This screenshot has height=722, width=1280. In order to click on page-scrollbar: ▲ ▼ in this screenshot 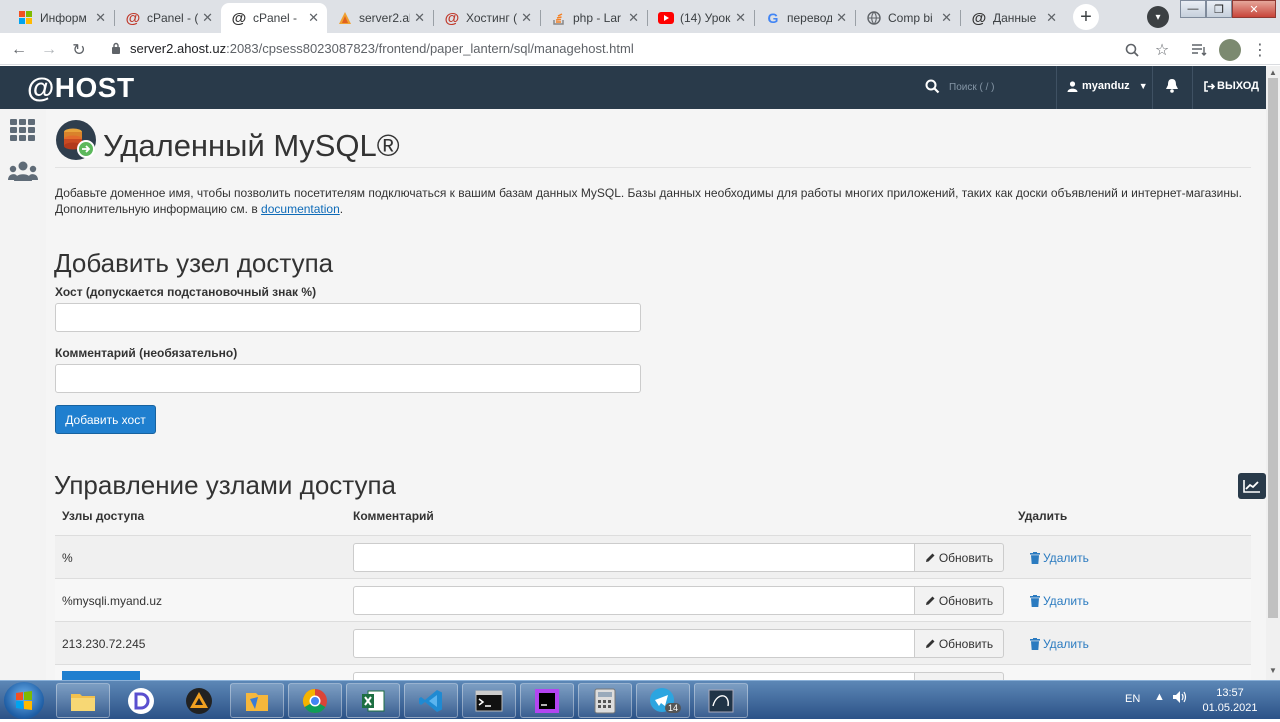, I will do `click(1273, 373)`.